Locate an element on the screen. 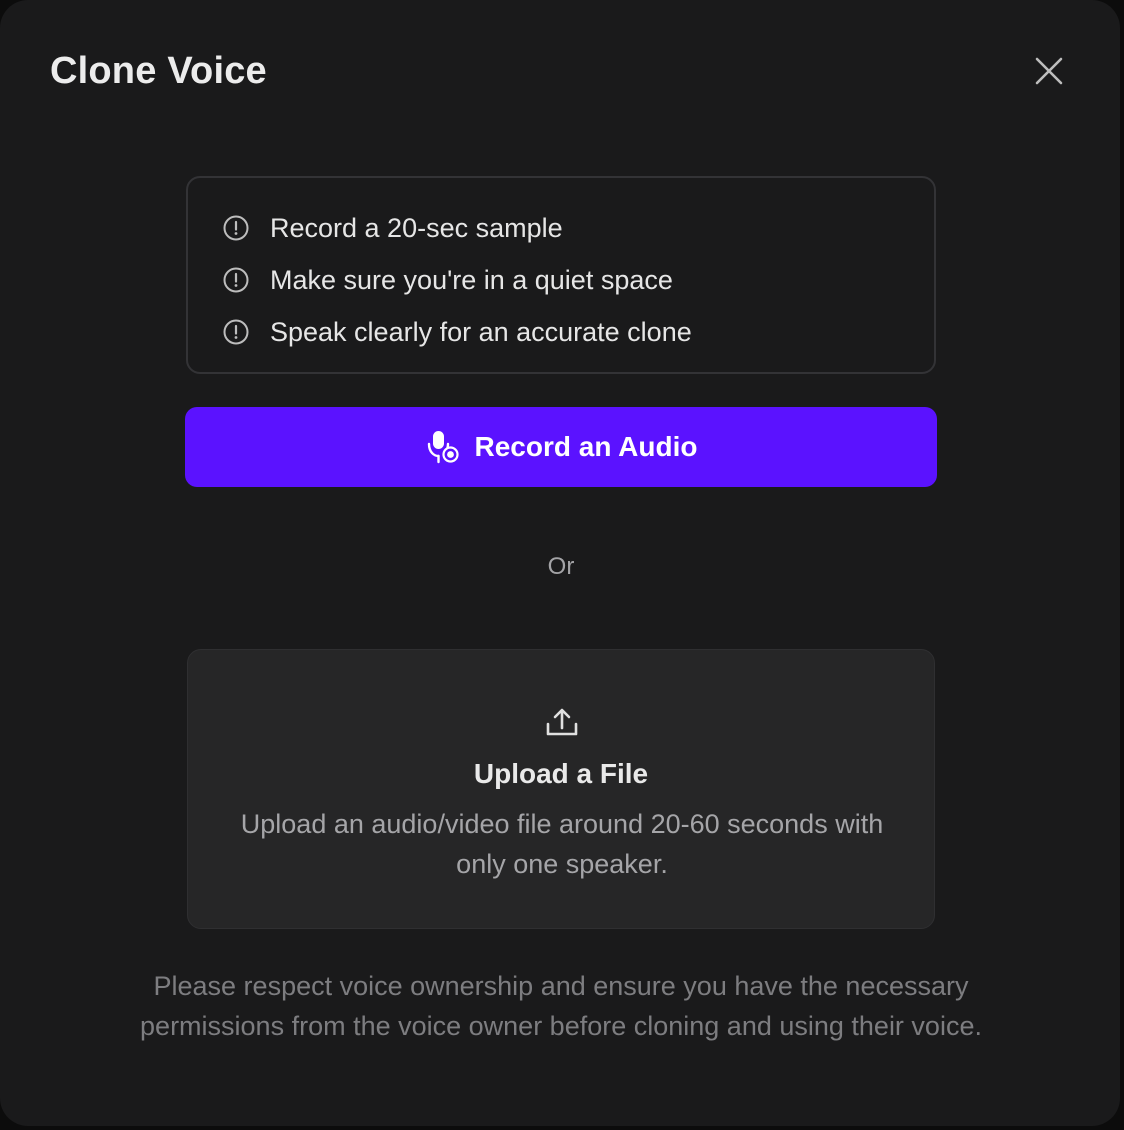 The height and width of the screenshot is (1130, 1124). close-button is located at coordinates (1049, 71).